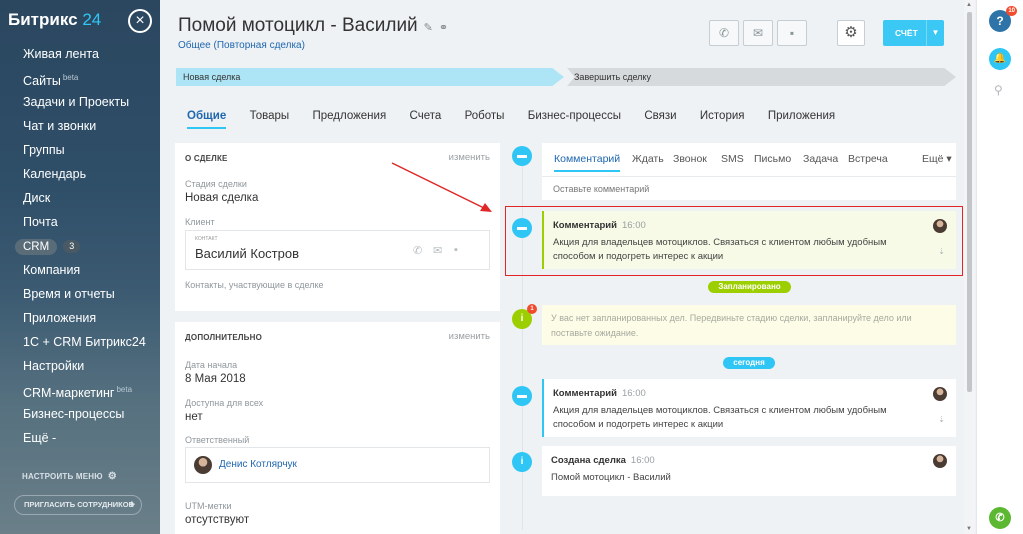  I want to click on tab-sms: SMS, so click(732, 159).